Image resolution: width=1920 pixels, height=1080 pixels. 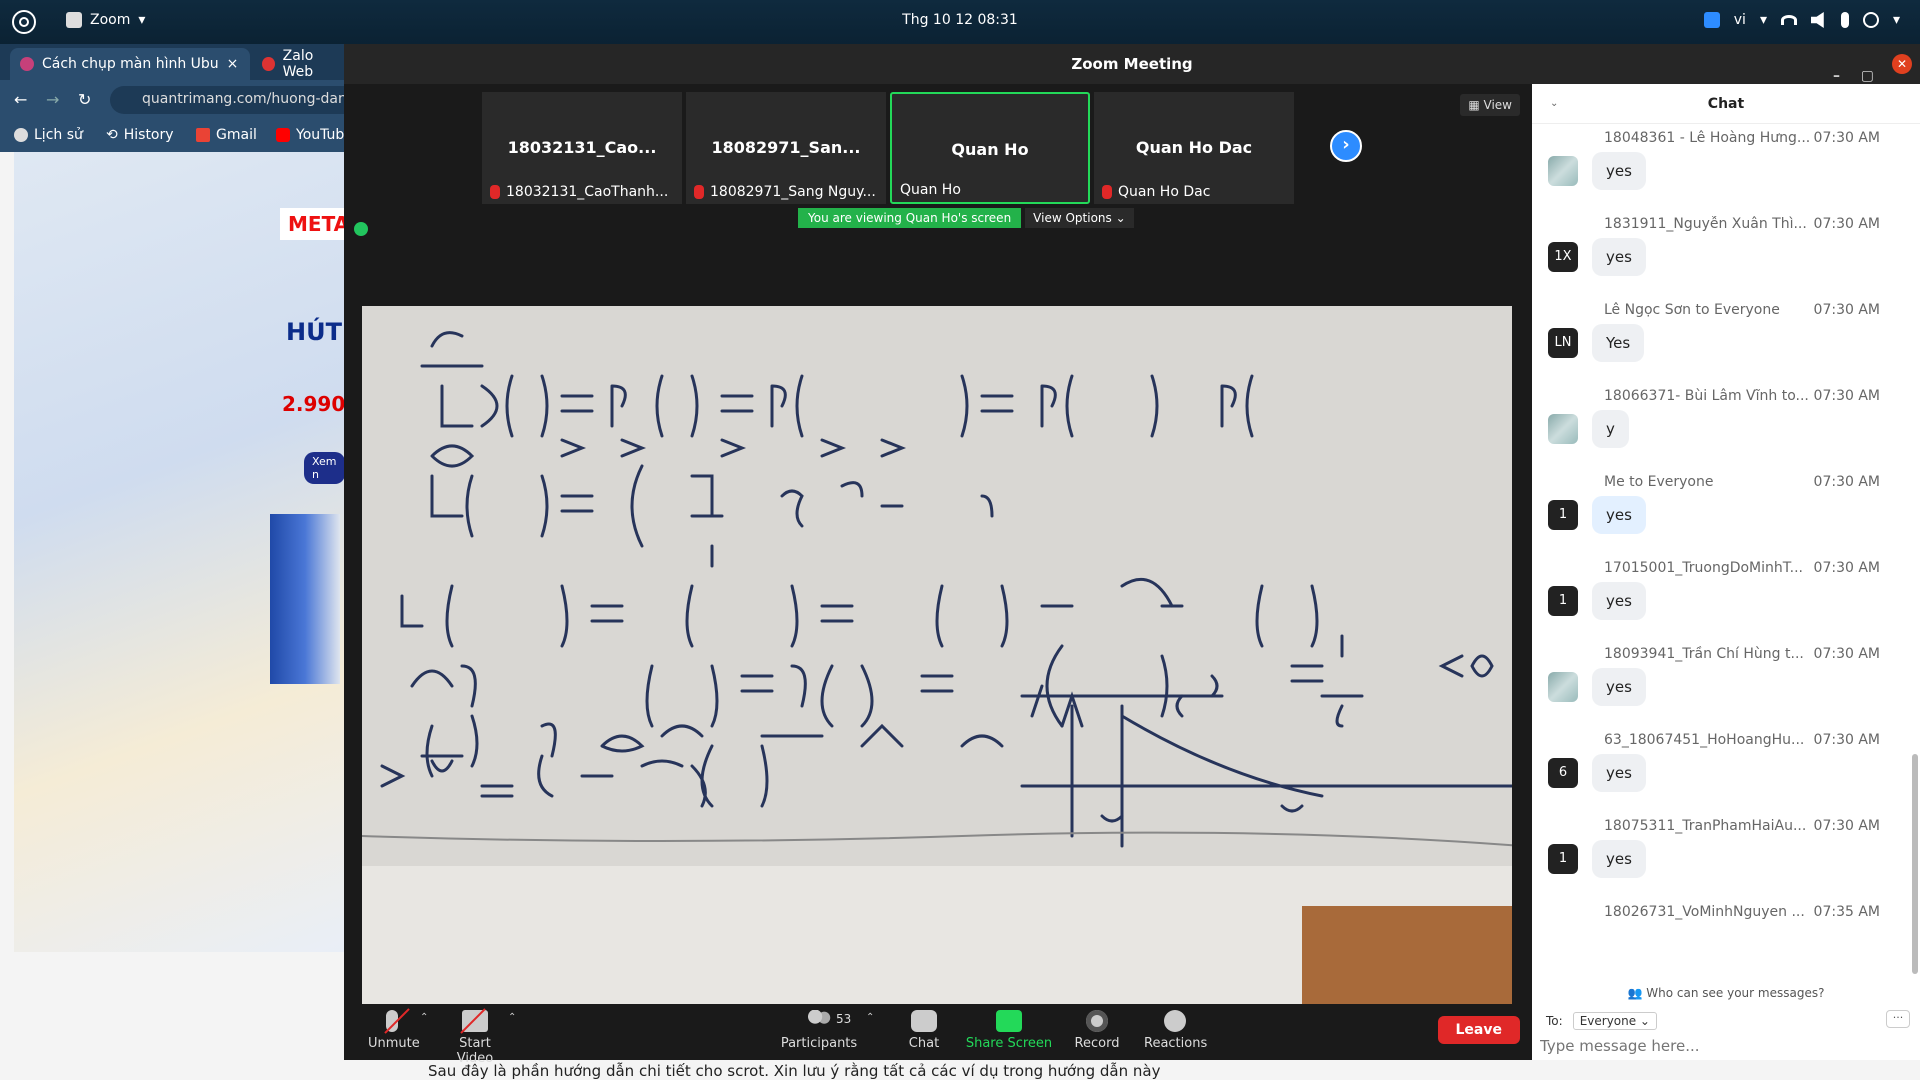 What do you see at coordinates (140, 135) in the screenshot?
I see `bookmark-history: ⟲ History` at bounding box center [140, 135].